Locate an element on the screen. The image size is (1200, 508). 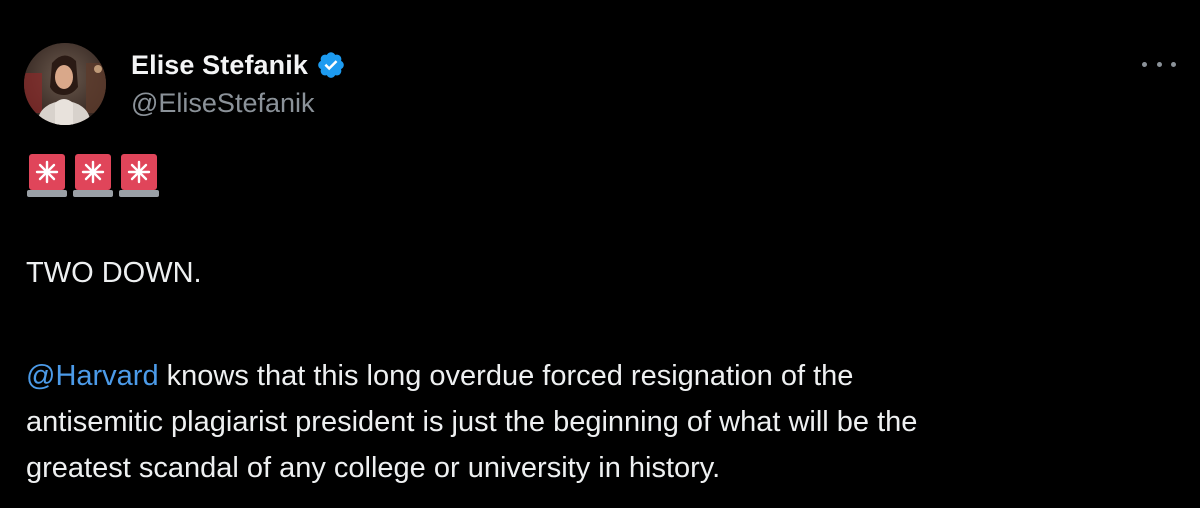
author-handle: @EliseStefanik is located at coordinates (223, 103).